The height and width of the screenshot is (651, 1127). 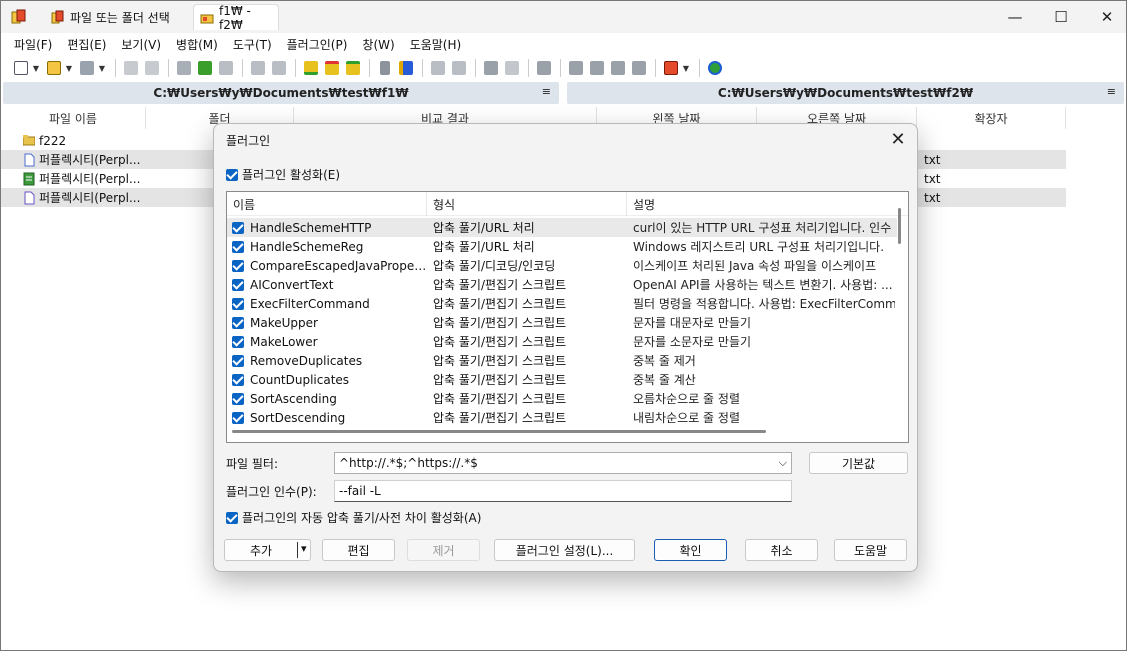 I want to click on plugin-row: MakeLower 압축 풀기/편집기 스크립트 문자를 소문자로 만들기, so click(x=562, y=341).